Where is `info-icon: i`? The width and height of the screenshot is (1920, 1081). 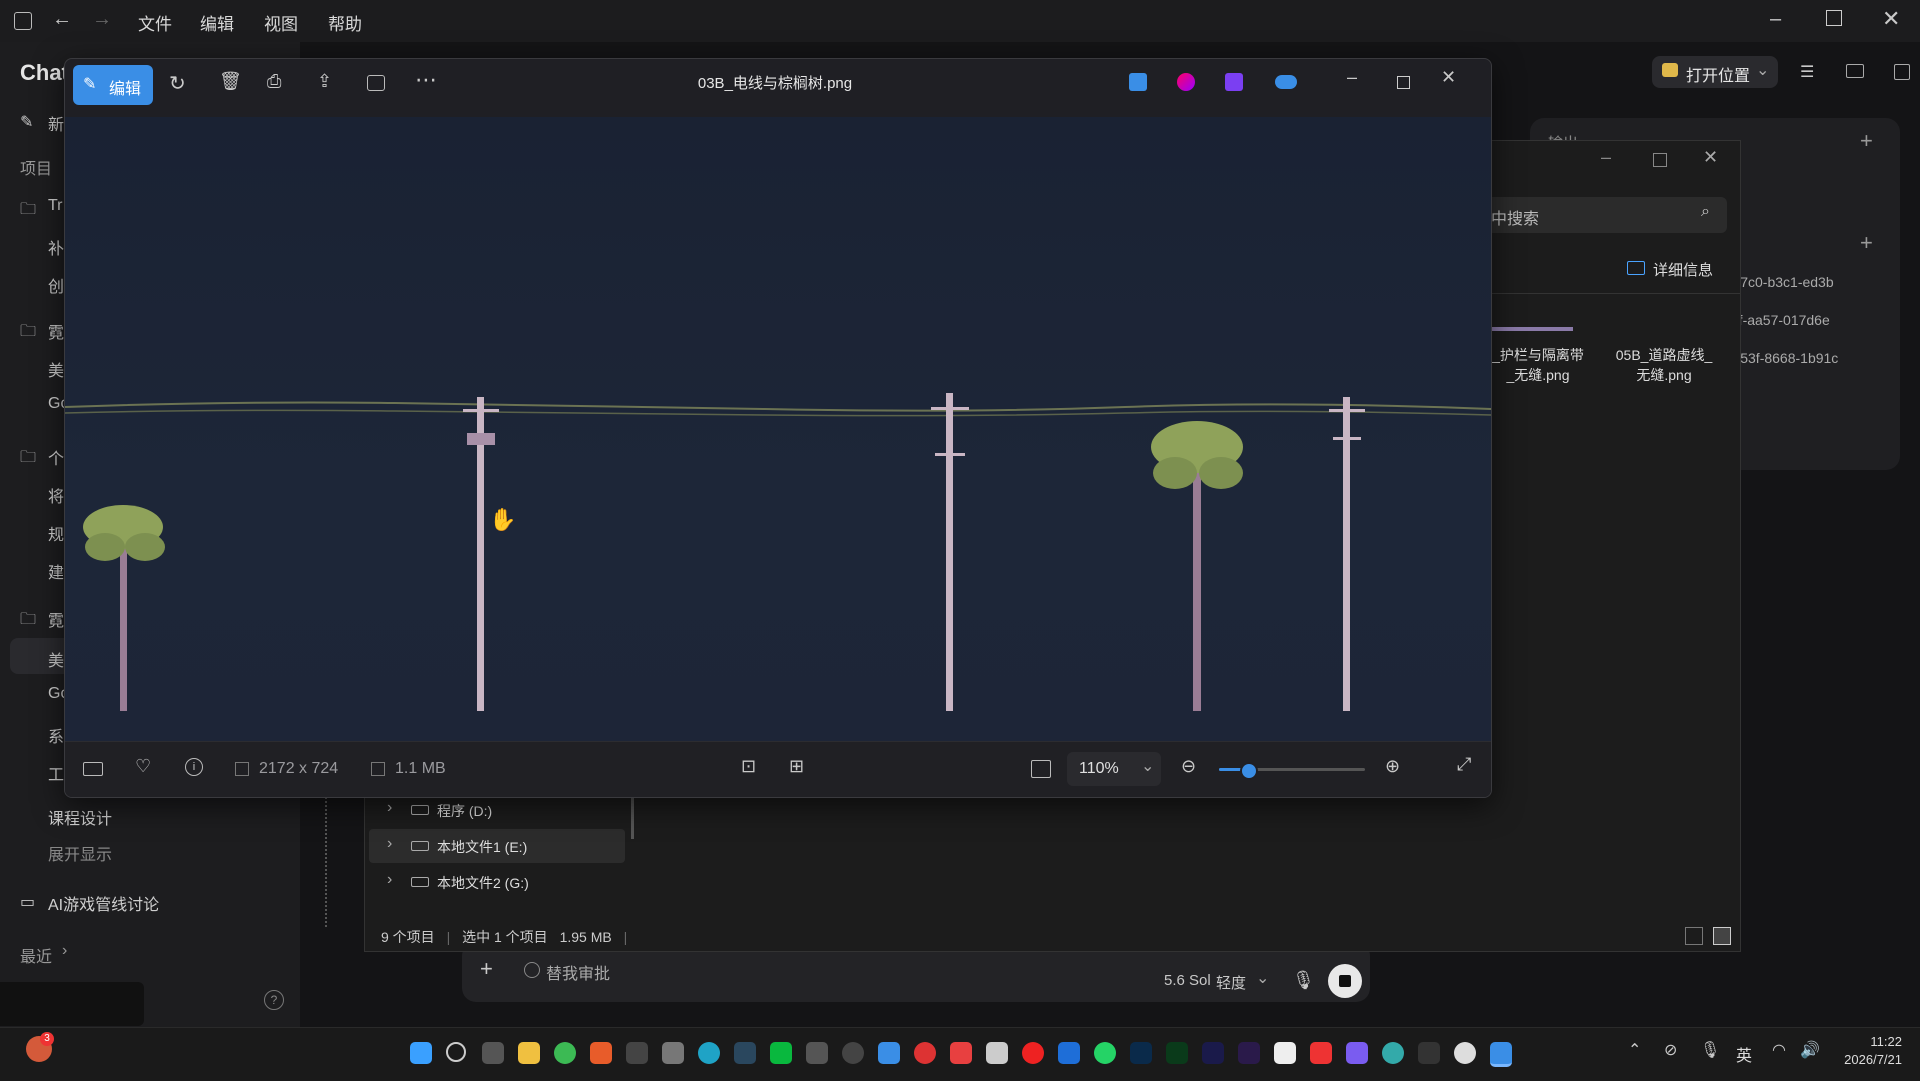
info-icon: i is located at coordinates (194, 767).